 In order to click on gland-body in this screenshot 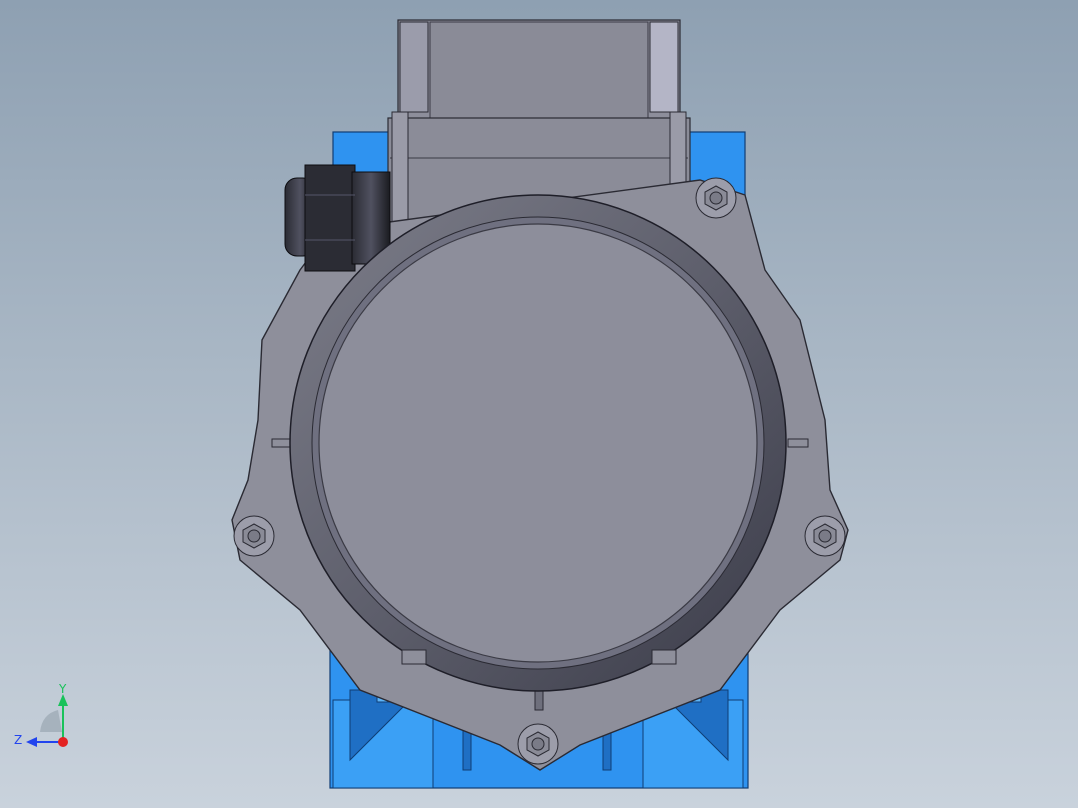, I will do `click(330, 218)`.